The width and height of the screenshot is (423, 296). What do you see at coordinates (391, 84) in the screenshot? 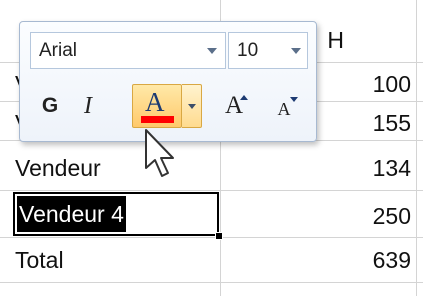
I see `cell-value: 100` at bounding box center [391, 84].